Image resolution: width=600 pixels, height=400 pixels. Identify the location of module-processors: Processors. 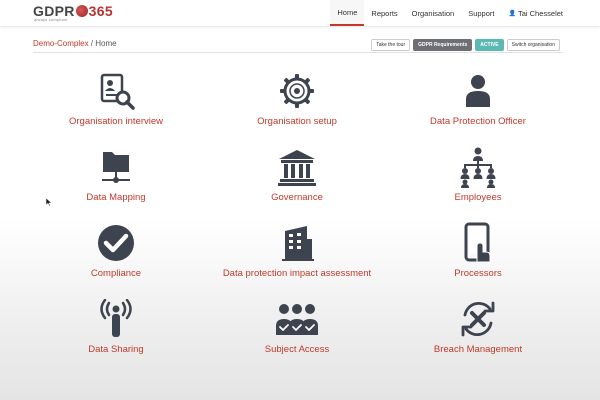
(478, 250).